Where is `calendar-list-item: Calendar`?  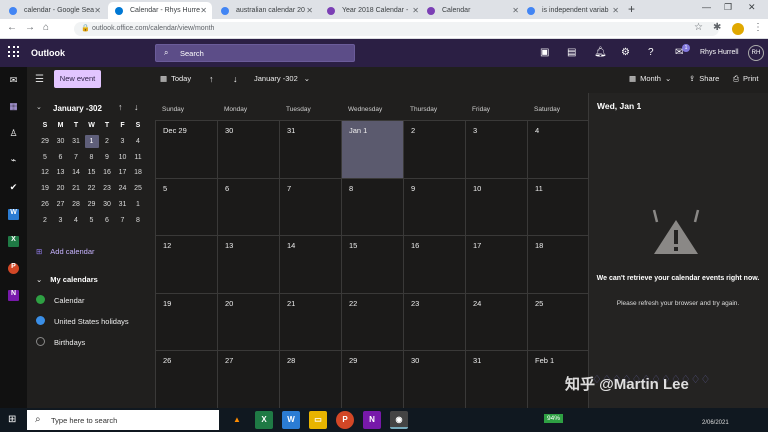
calendar-list-item: Calendar is located at coordinates (60, 300).